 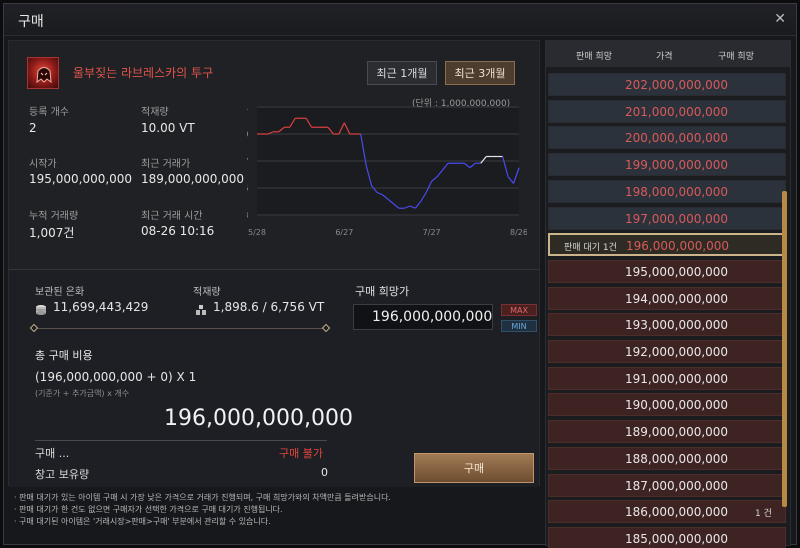 What do you see at coordinates (172, 216) in the screenshot?
I see `recent-trade-time-label: 최근 거래 시간` at bounding box center [172, 216].